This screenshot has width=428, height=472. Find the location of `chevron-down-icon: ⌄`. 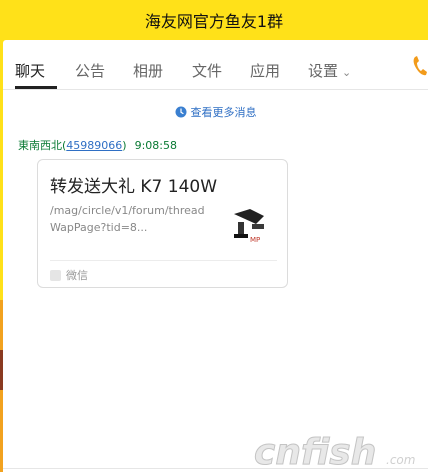

chevron-down-icon: ⌄ is located at coordinates (347, 72).